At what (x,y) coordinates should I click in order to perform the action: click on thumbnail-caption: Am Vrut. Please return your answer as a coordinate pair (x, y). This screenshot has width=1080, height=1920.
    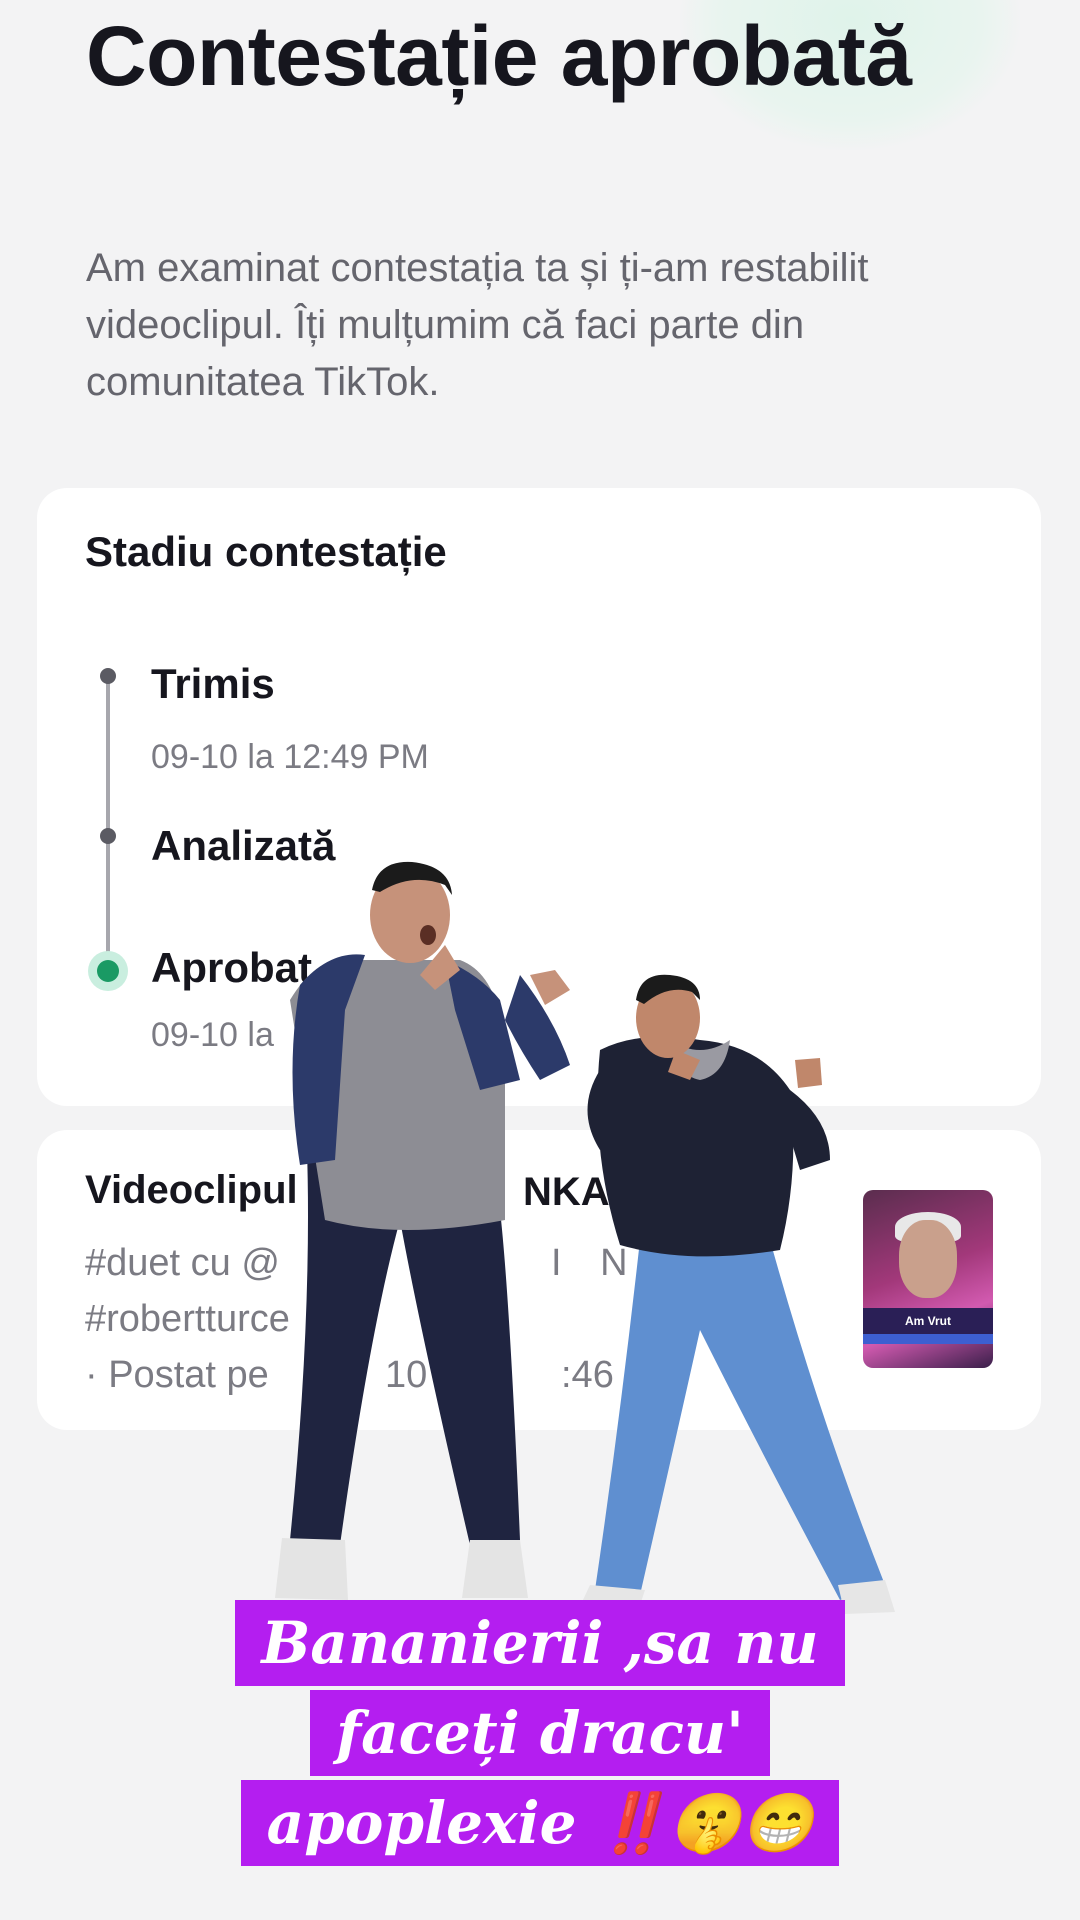
    Looking at the image, I should click on (928, 1321).